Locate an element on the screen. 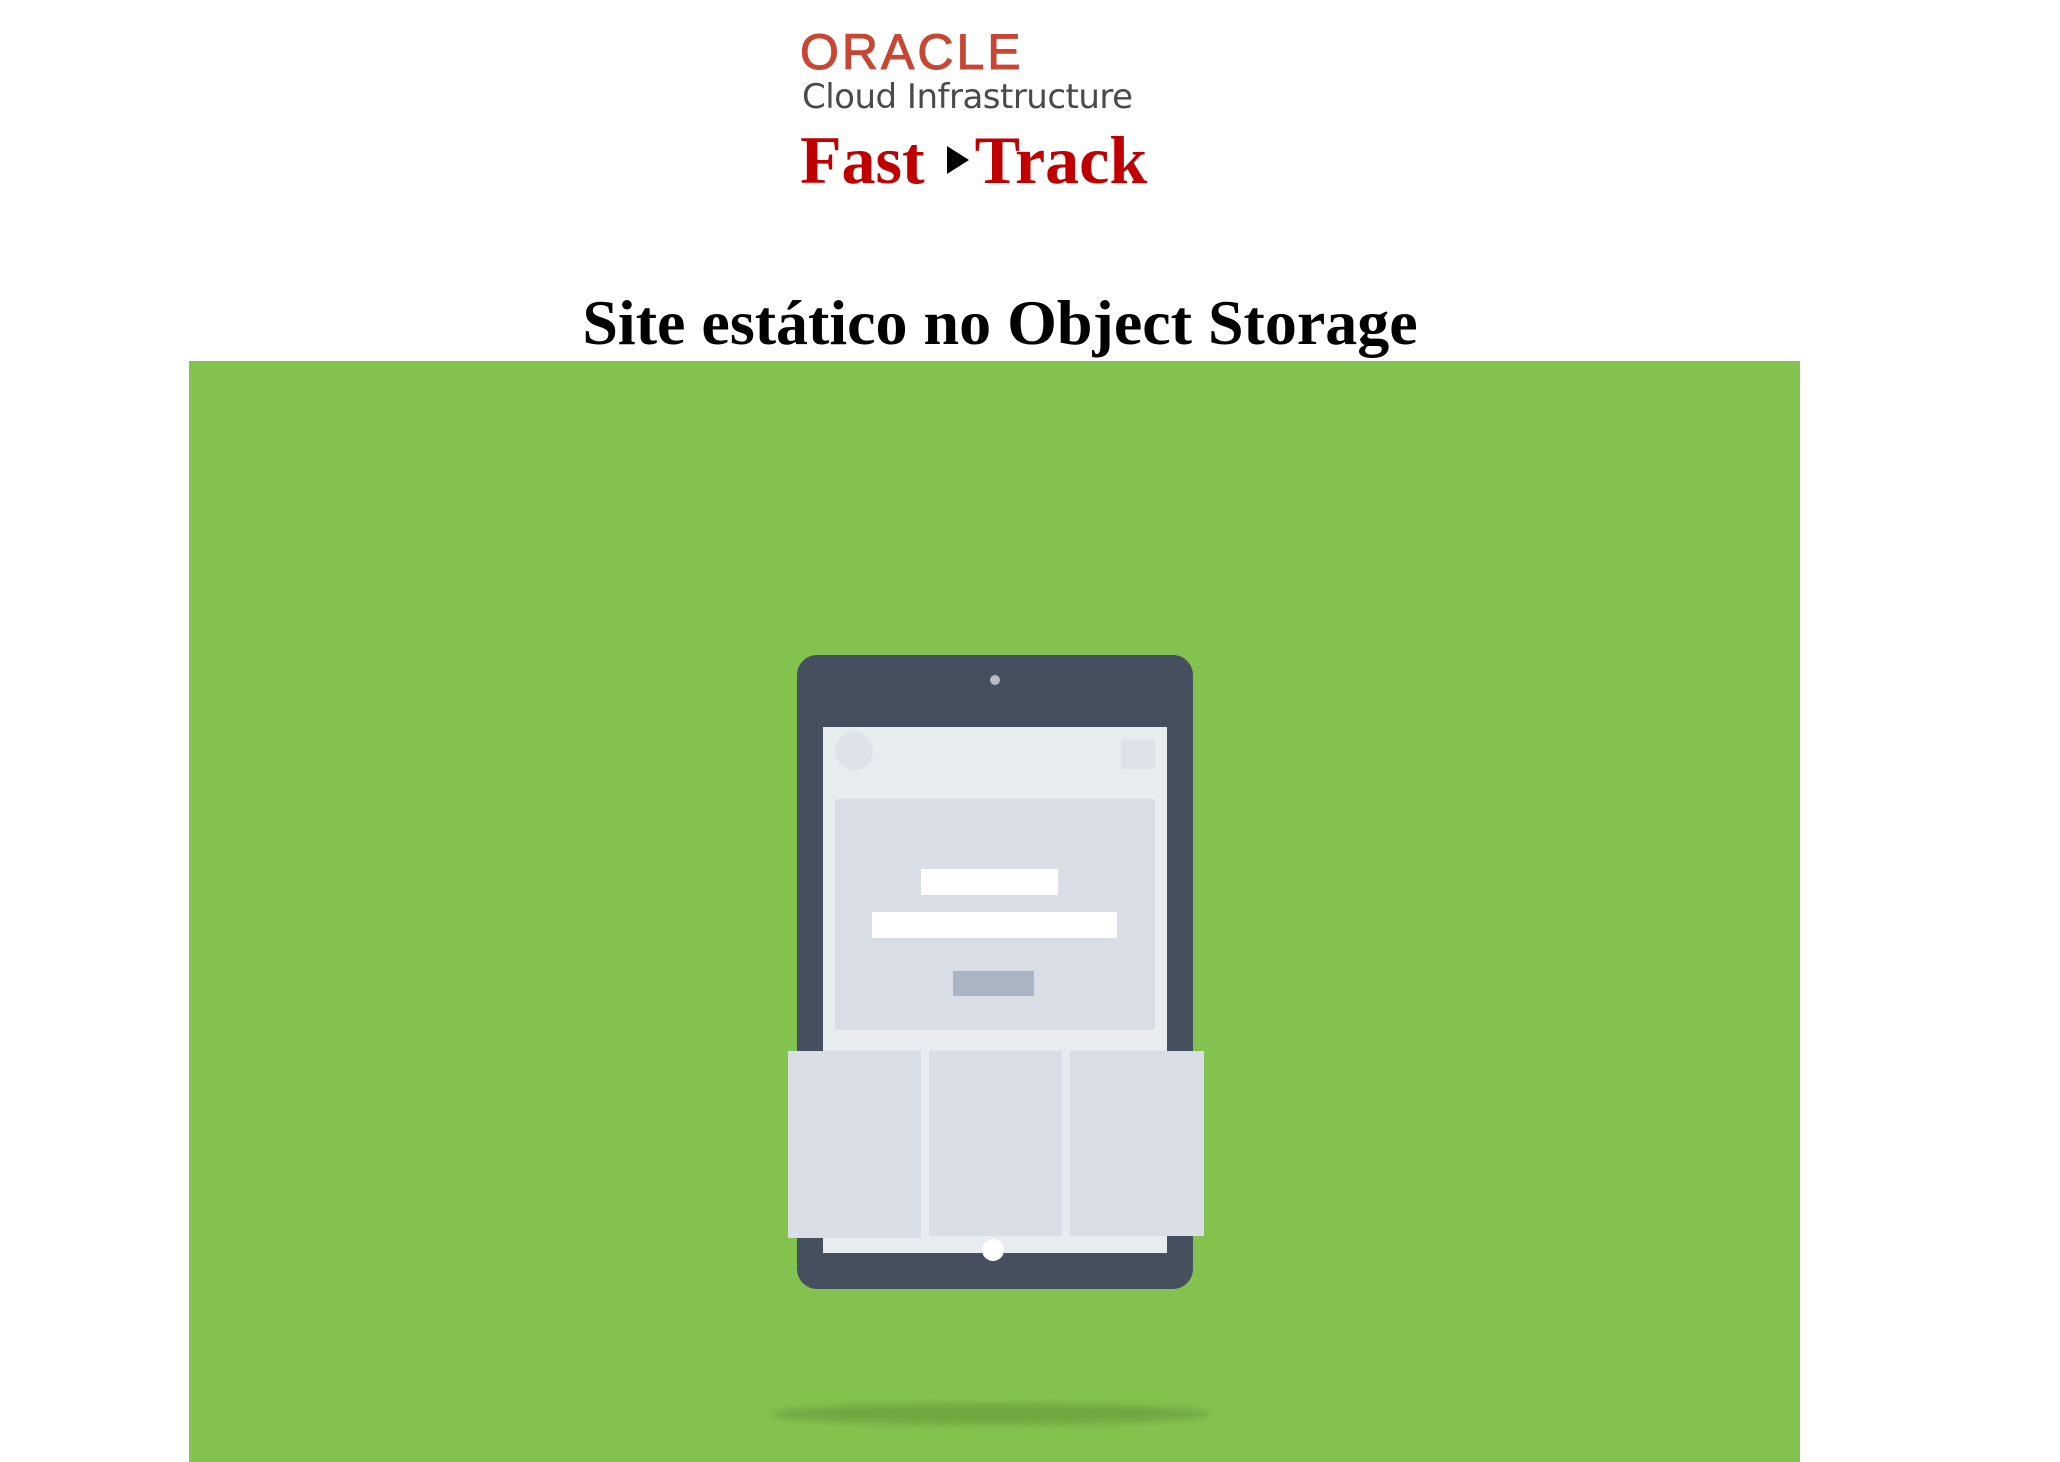 The image size is (2060, 1462). oracle-fasttrack-logo: ORACLE Cloud Infrastructure Fast Track is located at coordinates (1000, 111).